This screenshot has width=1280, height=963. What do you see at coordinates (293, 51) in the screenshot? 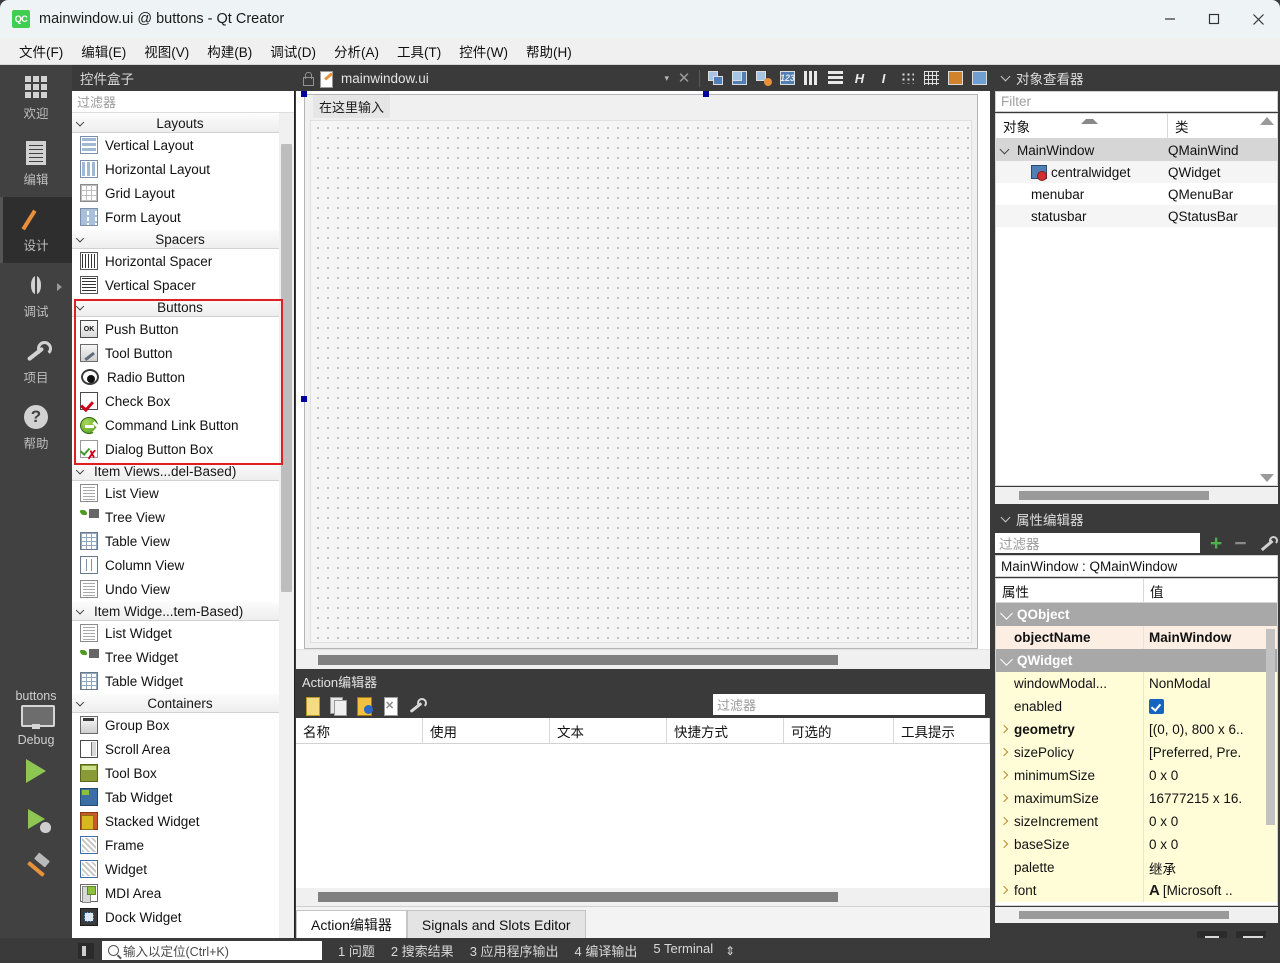
I see `menu-item-4: 调试(D)` at bounding box center [293, 51].